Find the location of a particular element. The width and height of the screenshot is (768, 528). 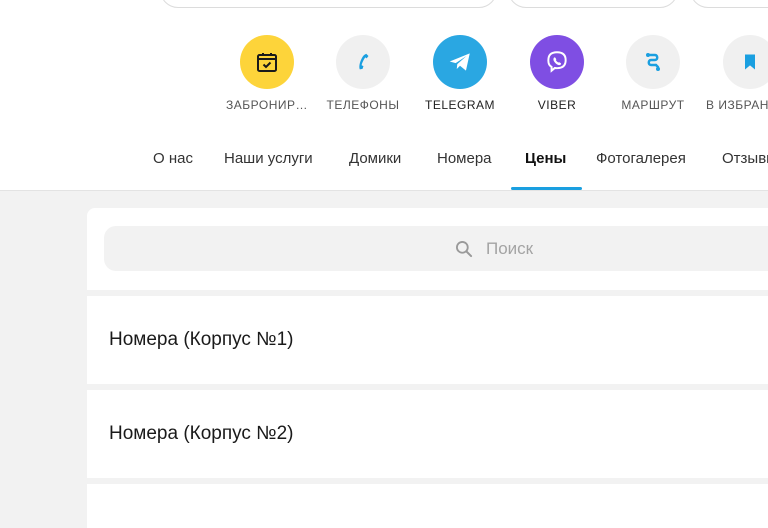

action-favorite-label: В ИЗБРАННОЕ is located at coordinates (737, 105).